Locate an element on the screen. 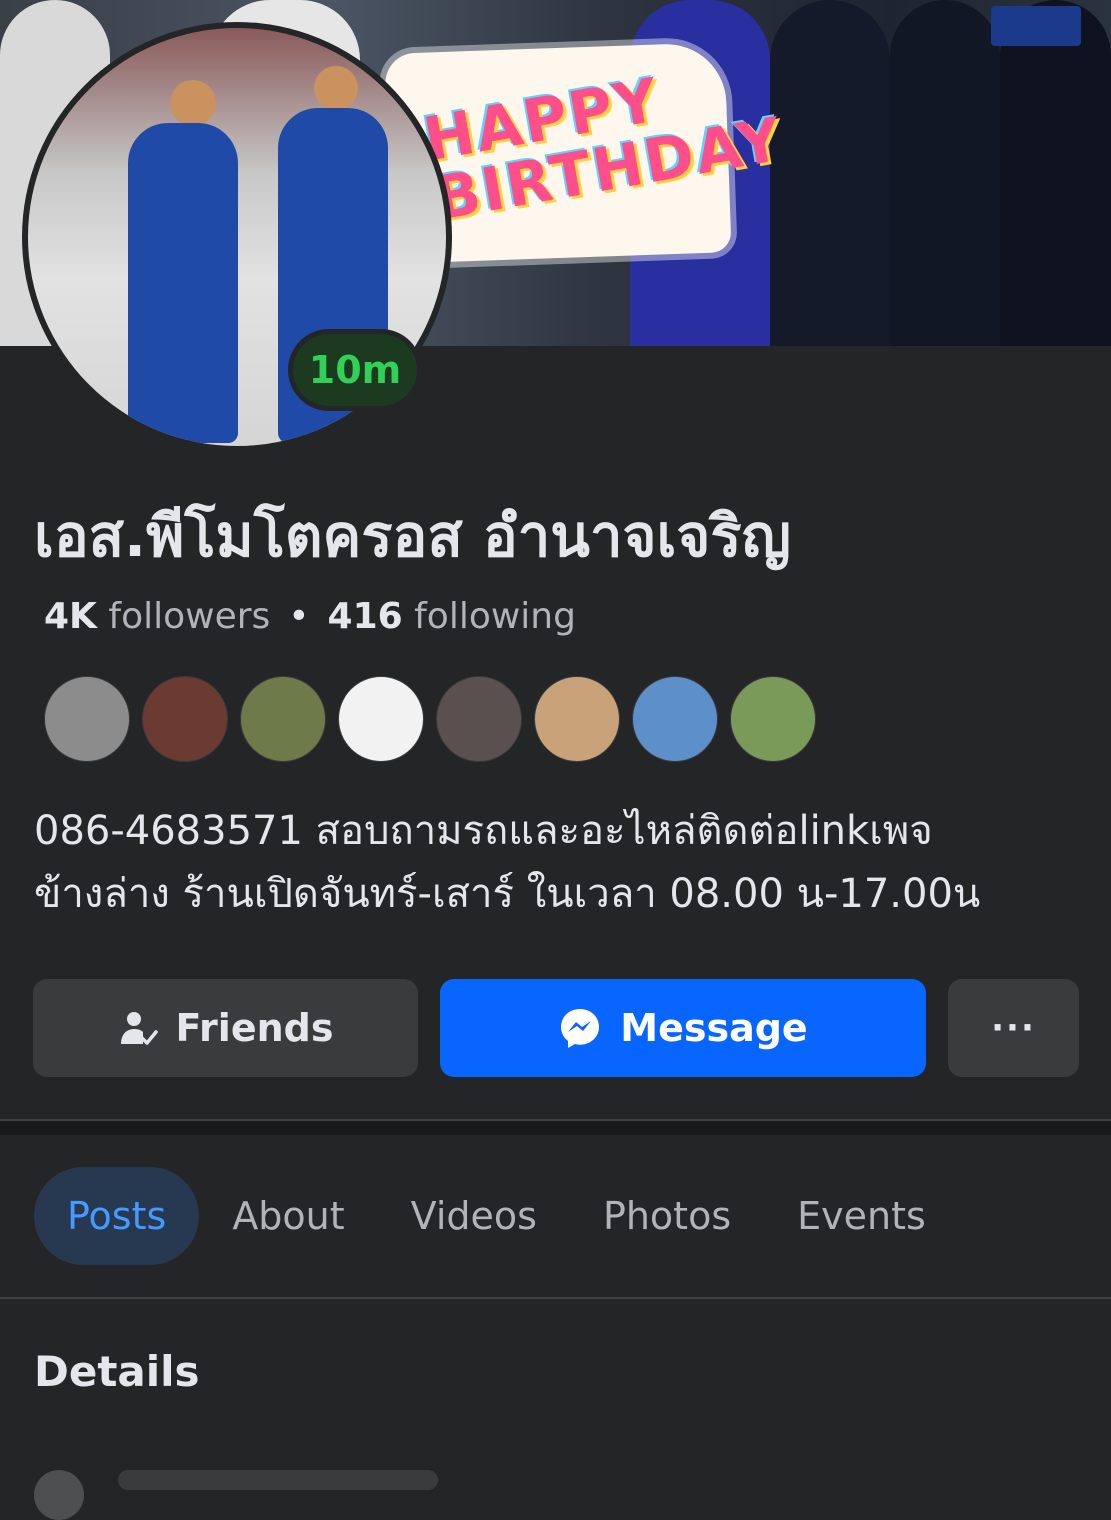  following-link: 416 following is located at coordinates (452, 616).